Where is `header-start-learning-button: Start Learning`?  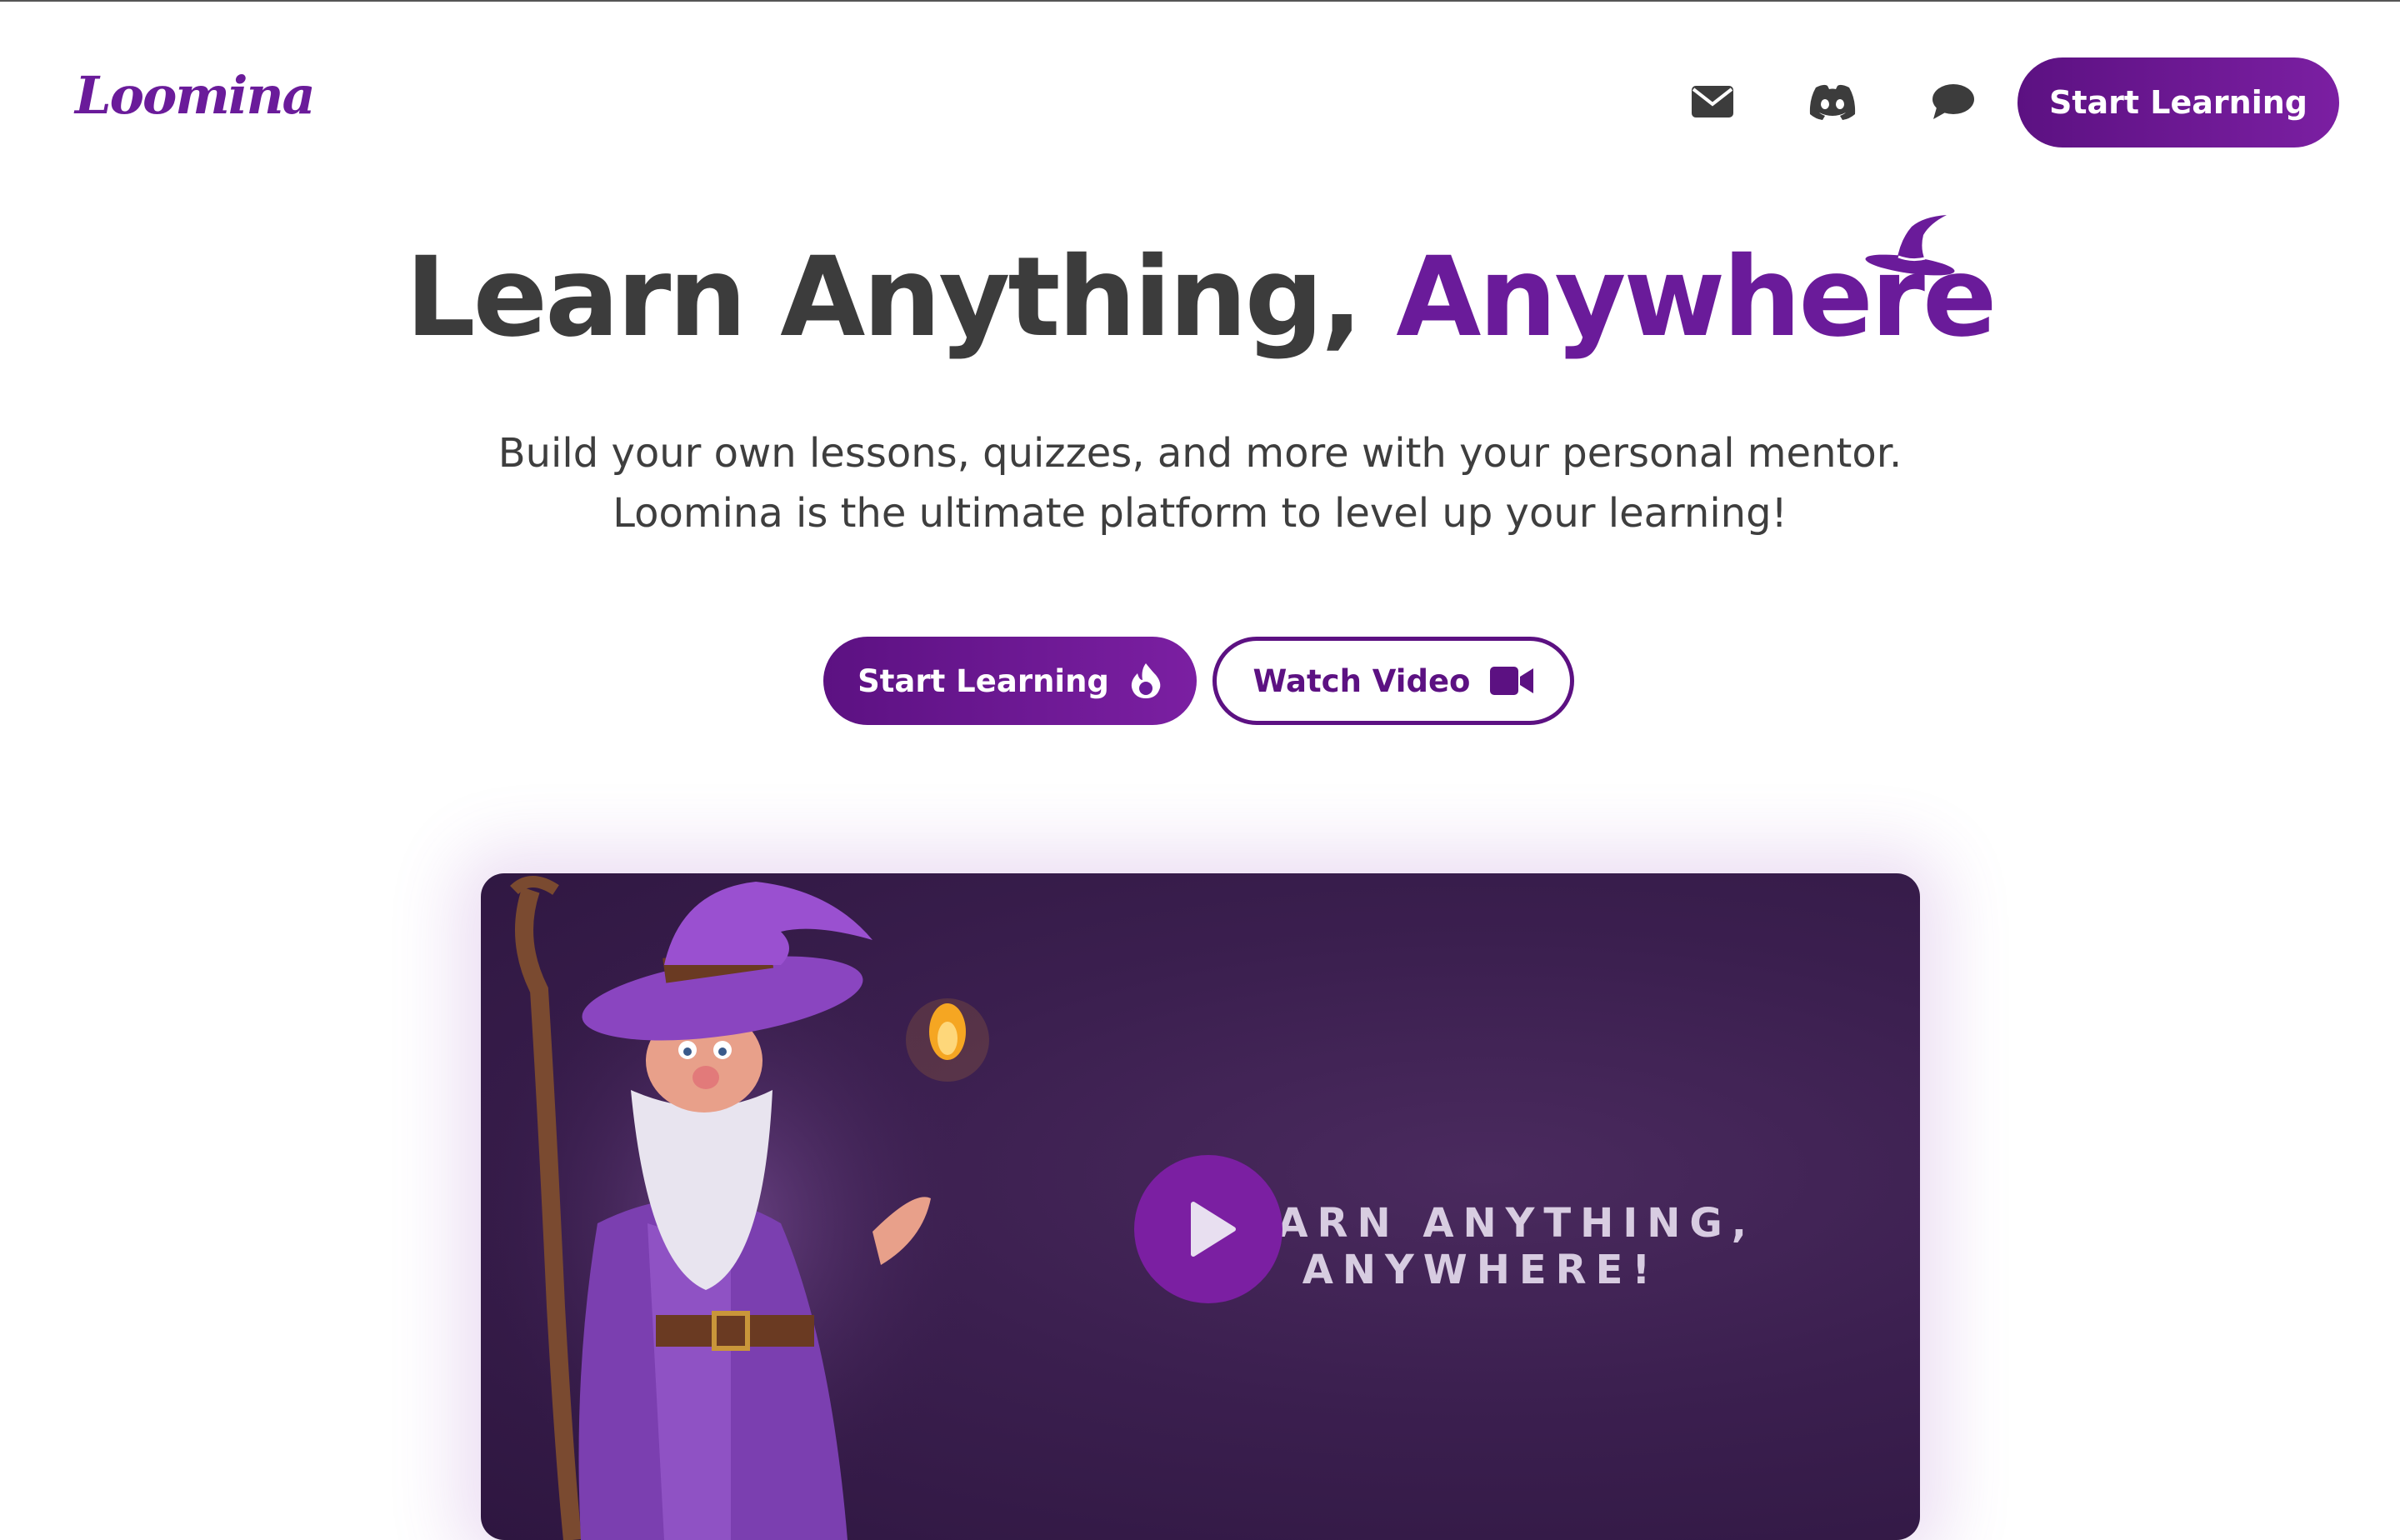
header-start-learning-button: Start Learning is located at coordinates (2178, 103).